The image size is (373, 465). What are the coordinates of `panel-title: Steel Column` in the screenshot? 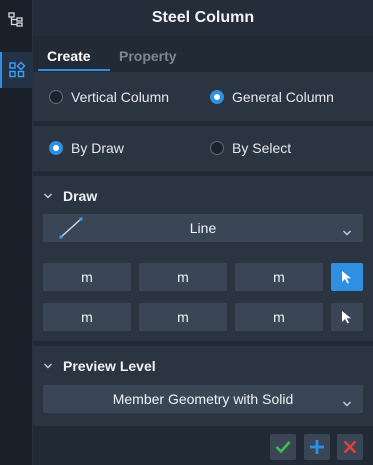 It's located at (203, 18).